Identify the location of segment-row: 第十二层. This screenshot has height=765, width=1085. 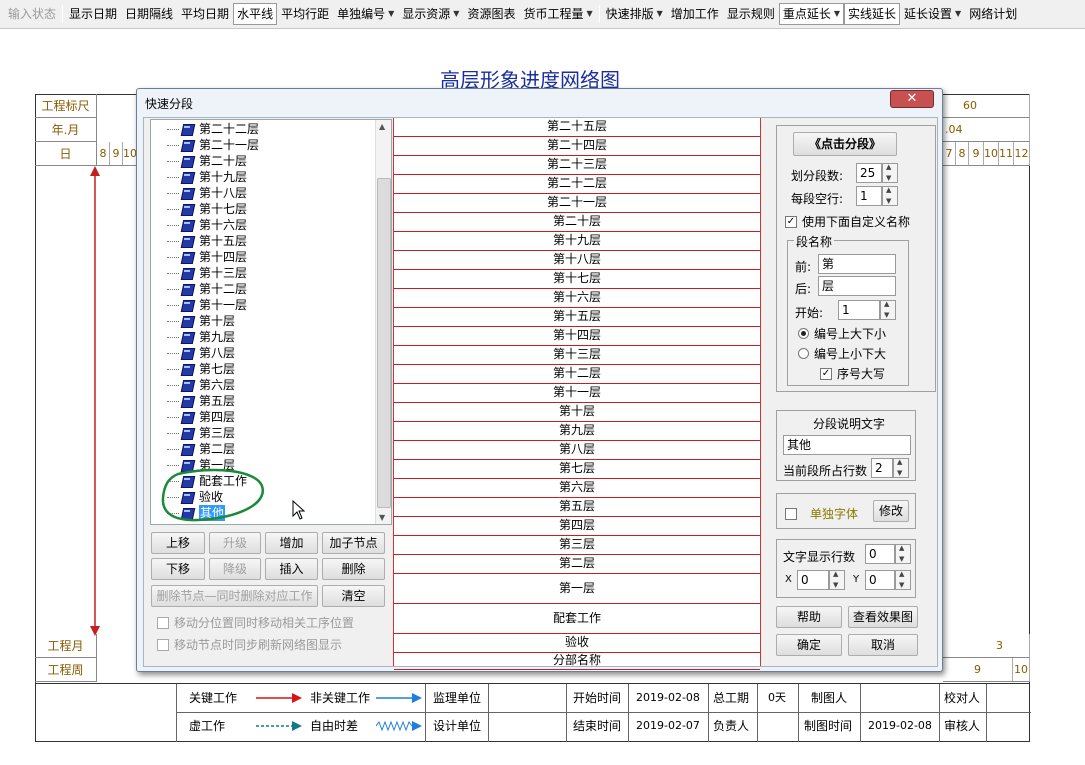
(577, 374).